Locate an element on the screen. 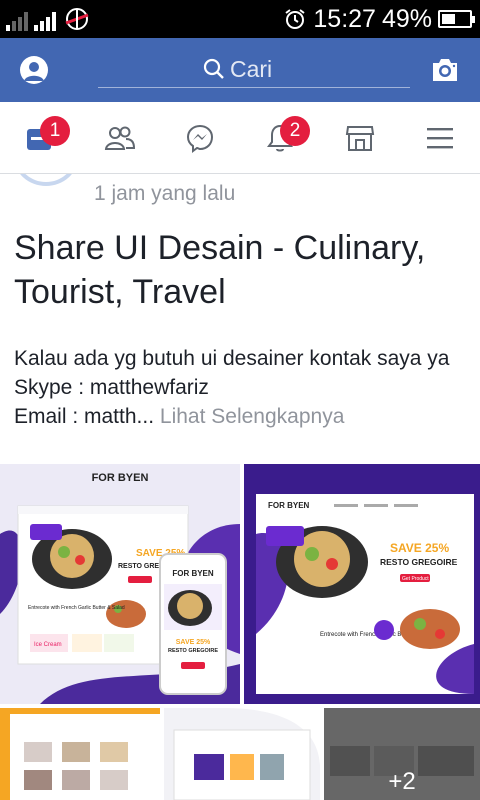  tab-friends is located at coordinates (120, 137).